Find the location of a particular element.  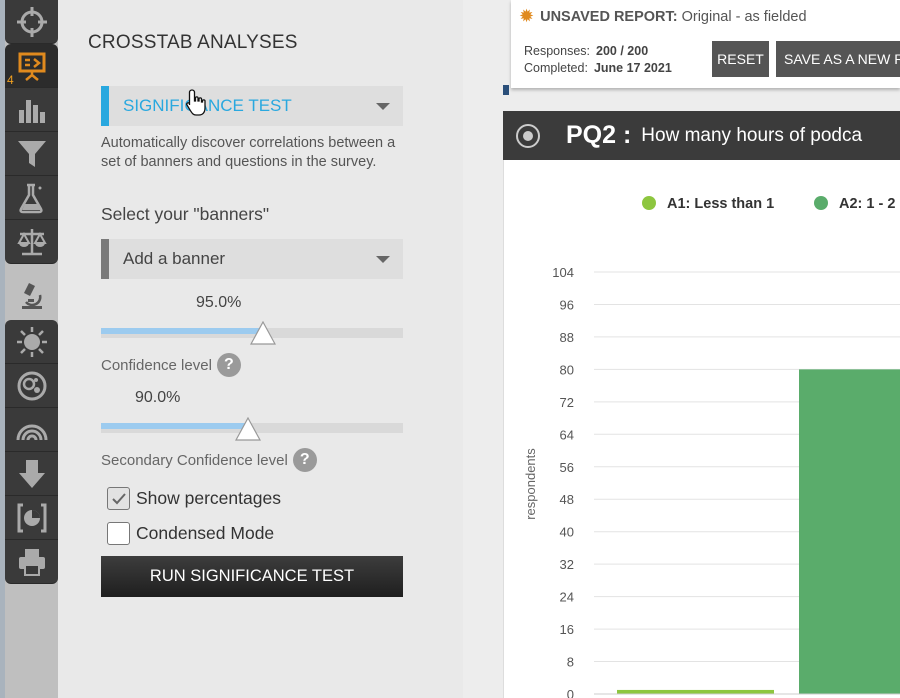

crosshair-button is located at coordinates (31, 22).